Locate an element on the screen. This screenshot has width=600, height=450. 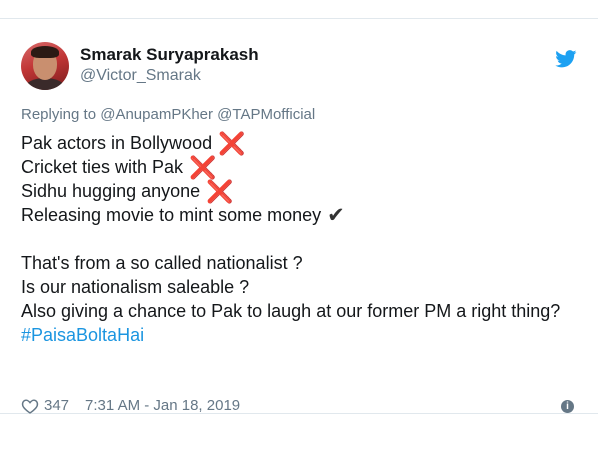
tweet-line: That's from a so called nationalist ? is located at coordinates (301, 263).